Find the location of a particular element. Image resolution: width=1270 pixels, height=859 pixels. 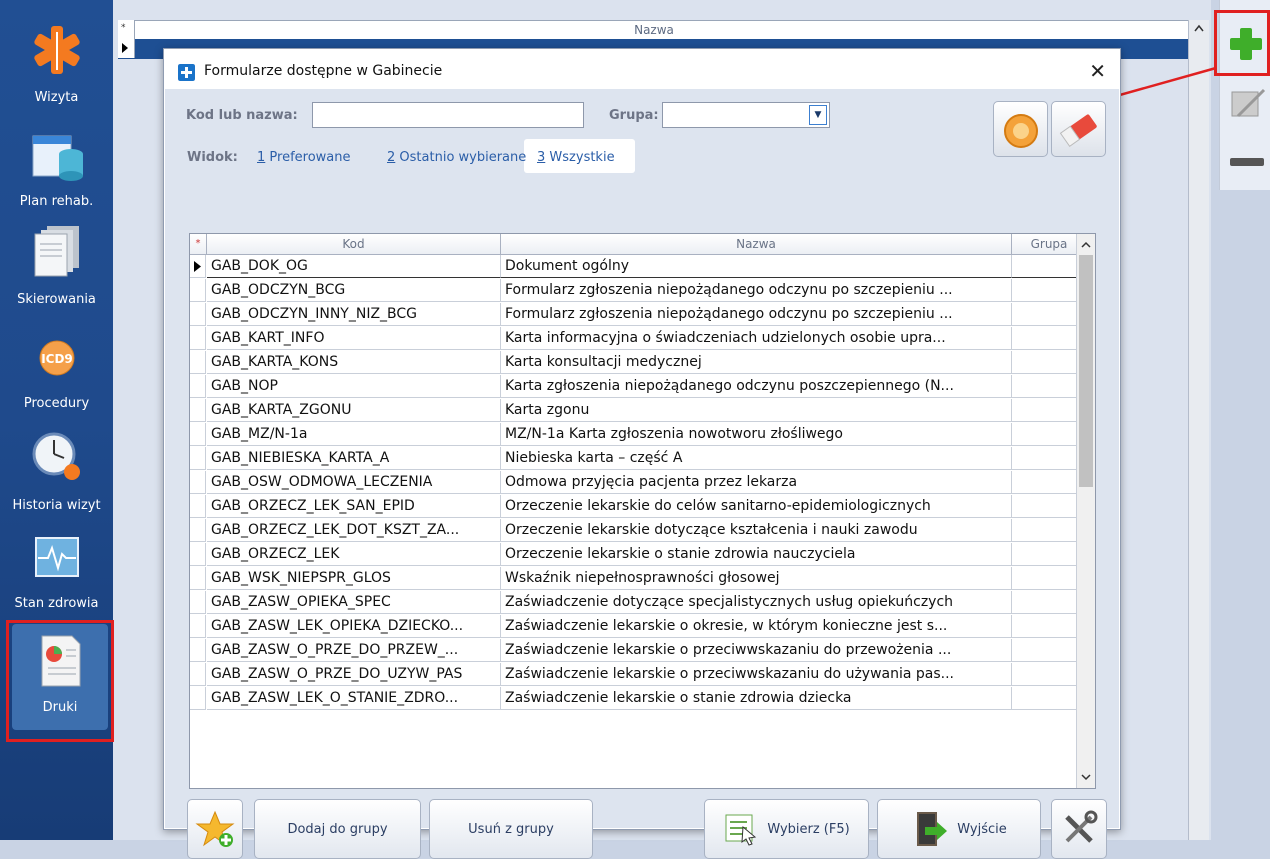

edit-button is located at coordinates (1246, 103).